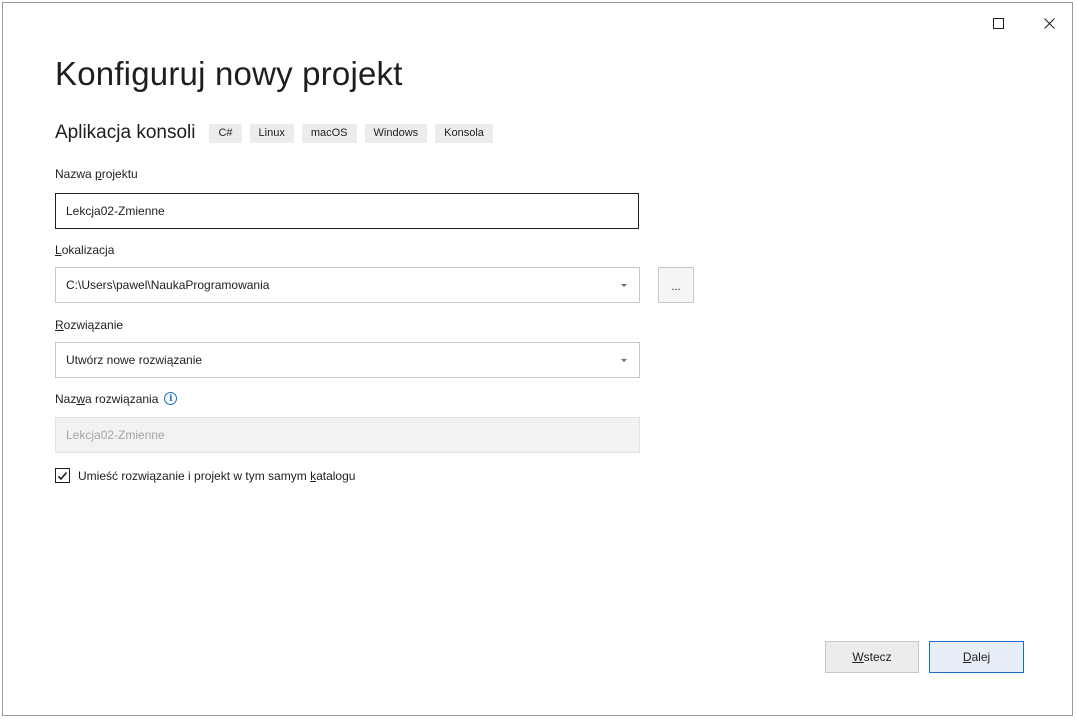  I want to click on tag-windows: Windows, so click(396, 133).